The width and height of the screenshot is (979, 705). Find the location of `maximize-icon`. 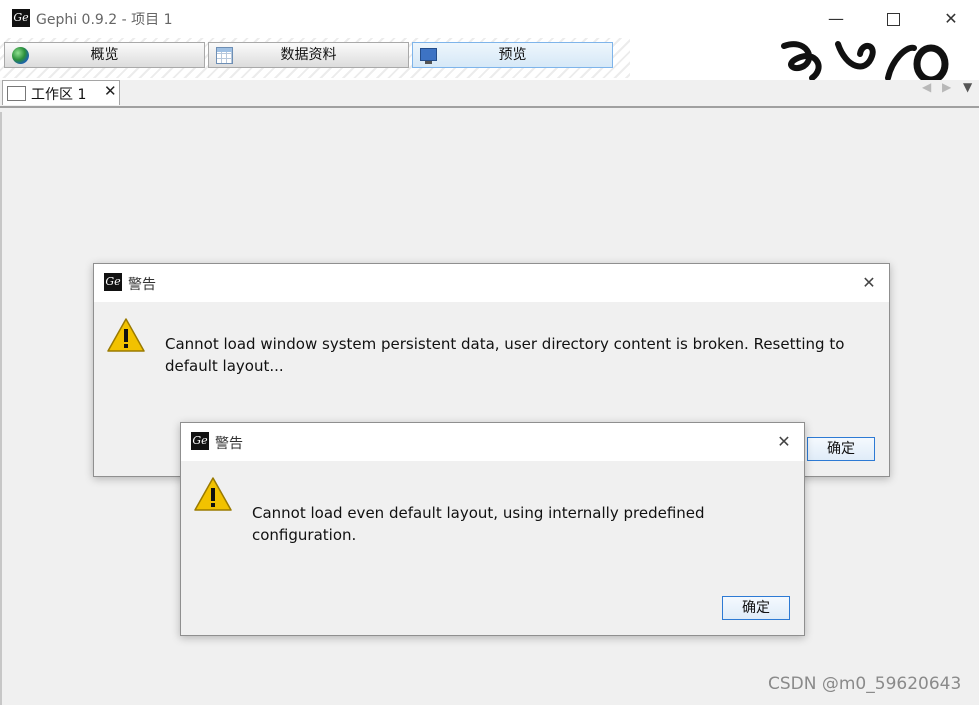

maximize-icon is located at coordinates (893, 19).